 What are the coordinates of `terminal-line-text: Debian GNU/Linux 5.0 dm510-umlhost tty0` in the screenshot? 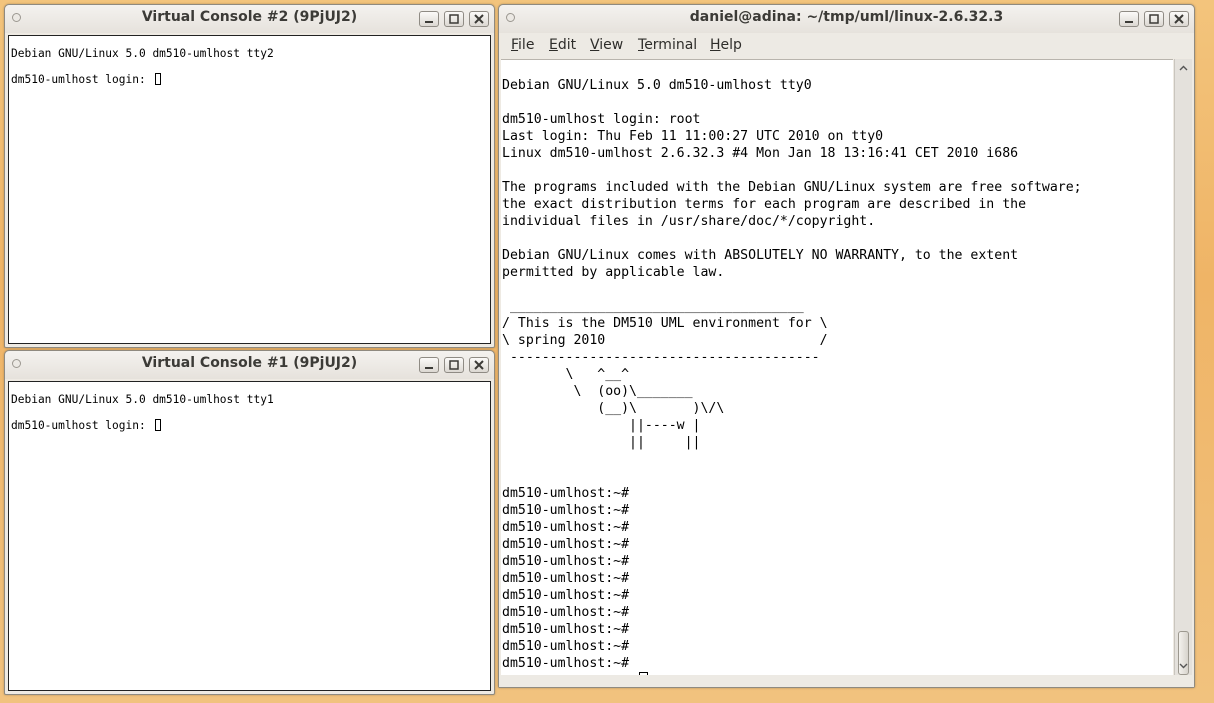 It's located at (657, 85).